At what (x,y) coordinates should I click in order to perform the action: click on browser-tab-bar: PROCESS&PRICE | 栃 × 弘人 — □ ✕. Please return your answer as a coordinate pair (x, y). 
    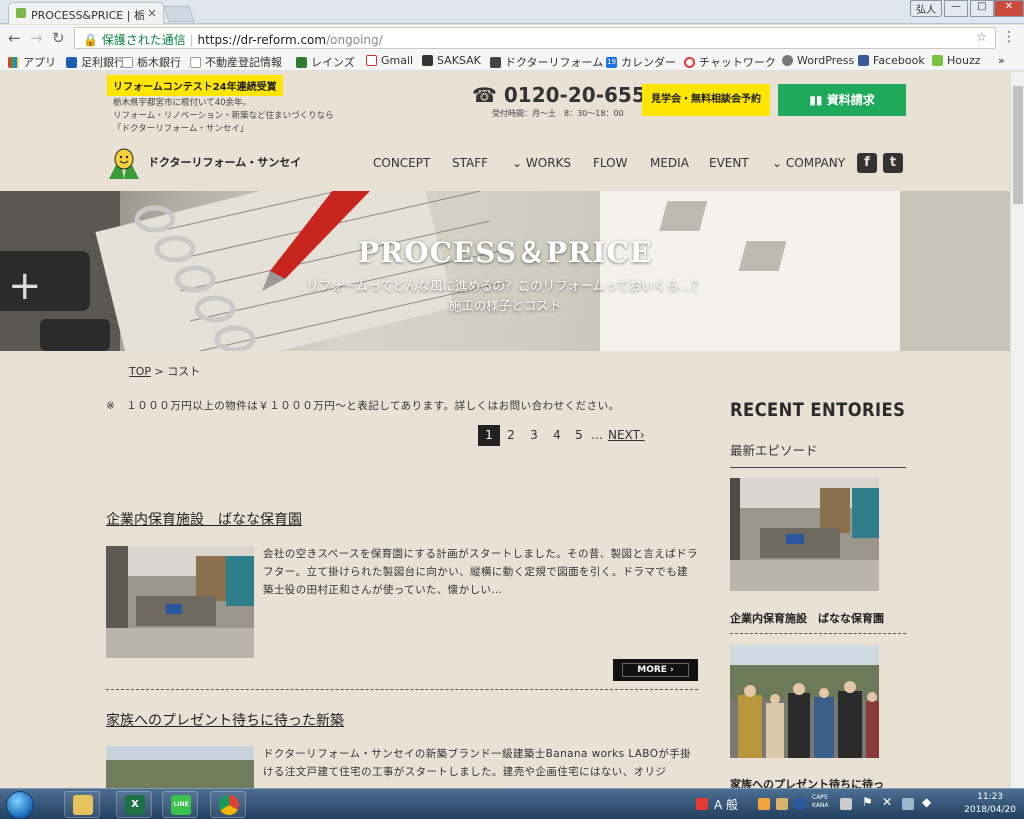
    Looking at the image, I should click on (512, 12).